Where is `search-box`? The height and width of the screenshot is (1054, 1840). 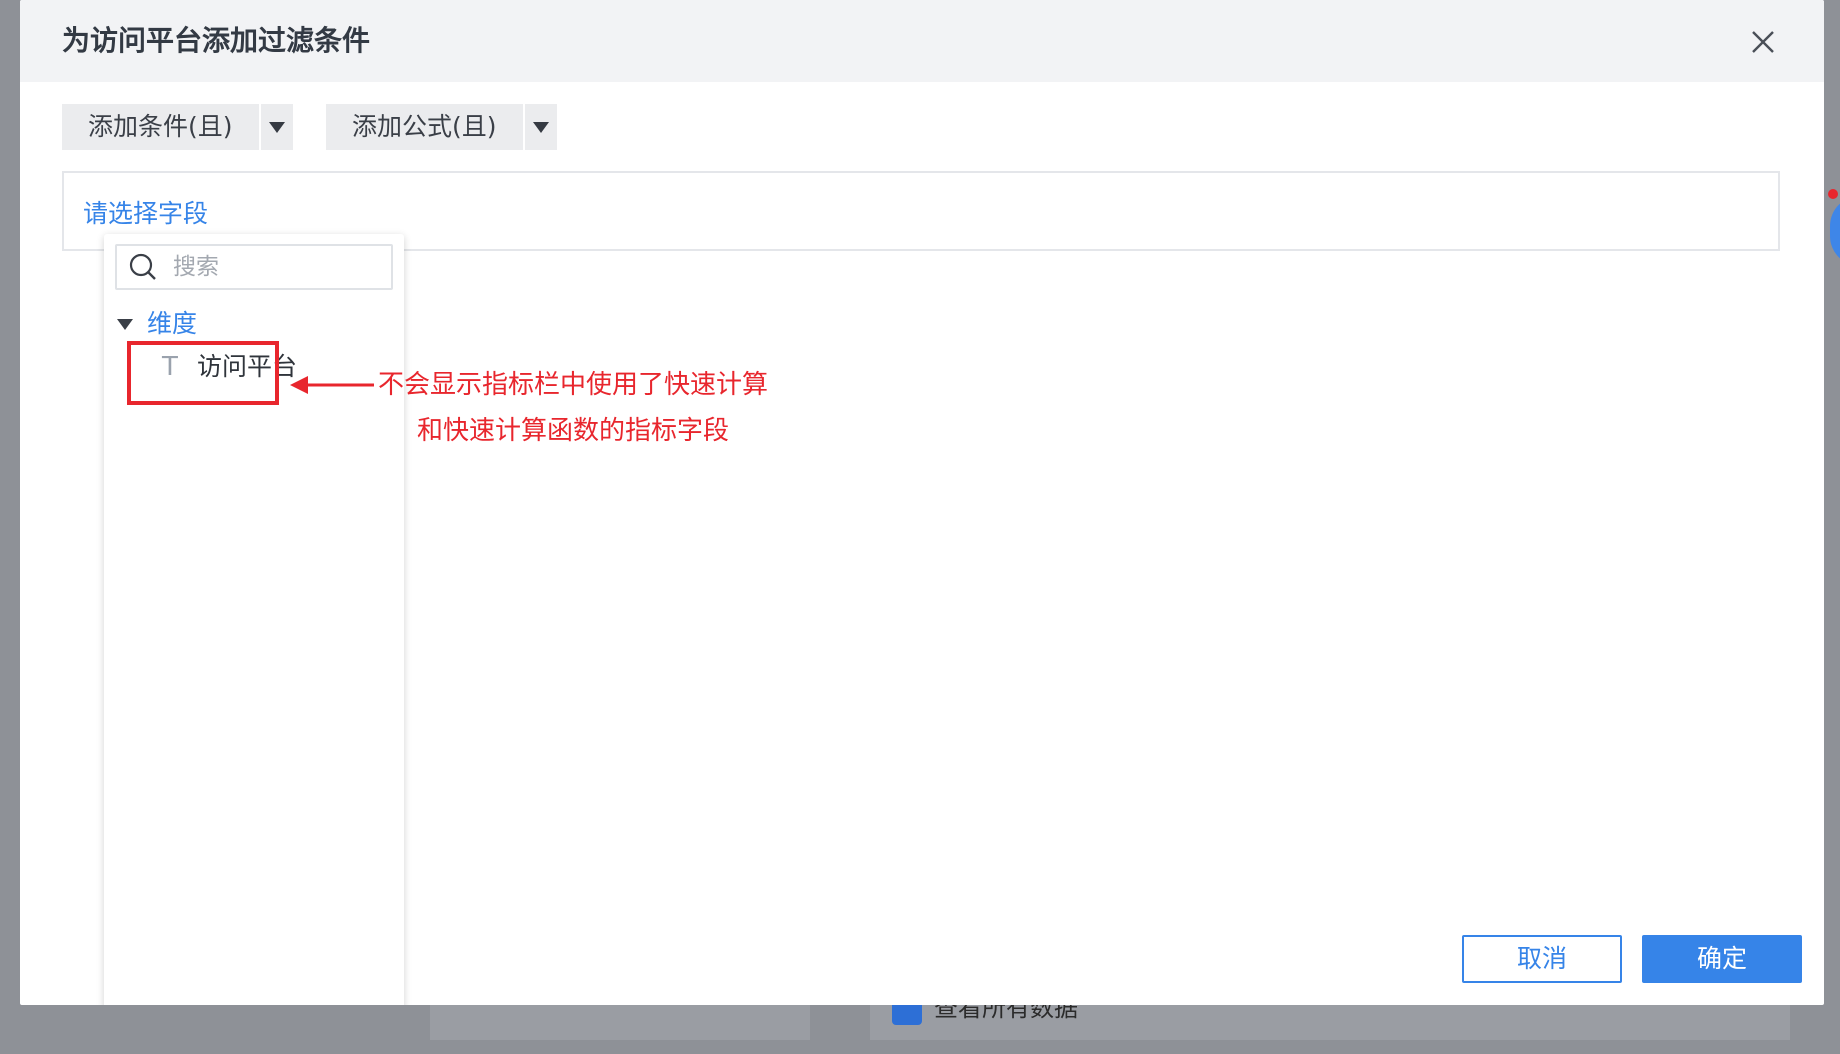
search-box is located at coordinates (254, 267).